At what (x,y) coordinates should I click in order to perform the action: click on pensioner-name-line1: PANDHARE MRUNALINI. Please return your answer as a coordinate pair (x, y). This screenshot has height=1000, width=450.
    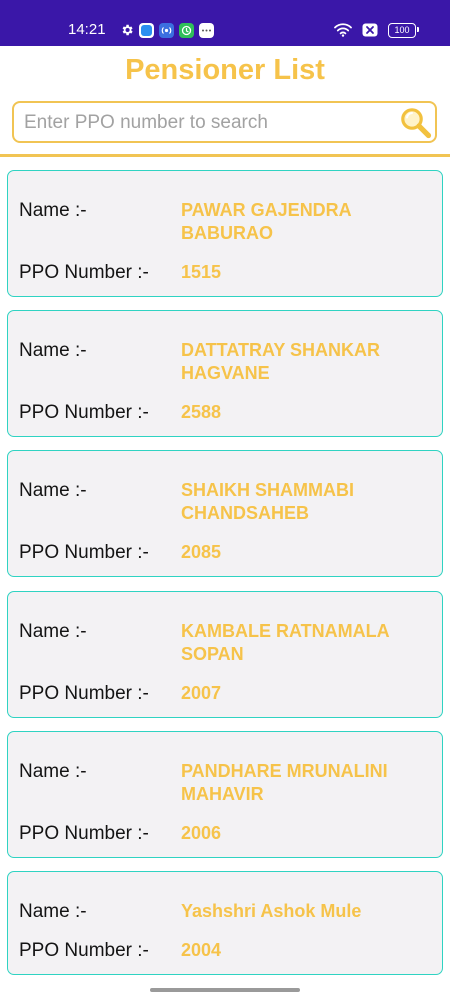
    Looking at the image, I should click on (284, 771).